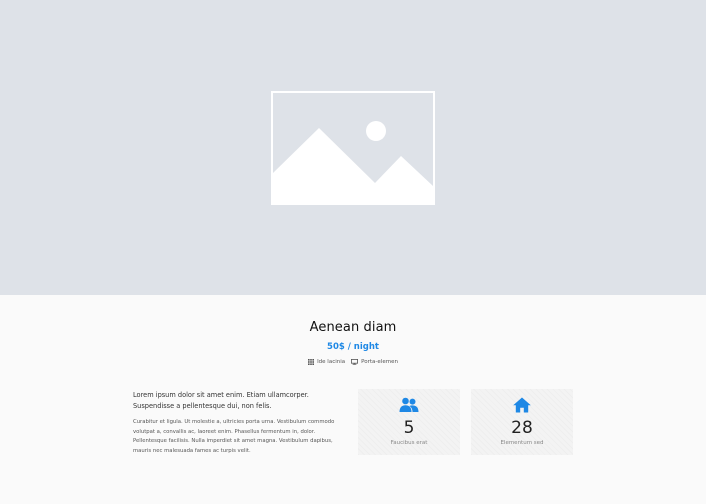 This screenshot has height=504, width=706. I want to click on feature-item: Porta-elemen, so click(374, 362).